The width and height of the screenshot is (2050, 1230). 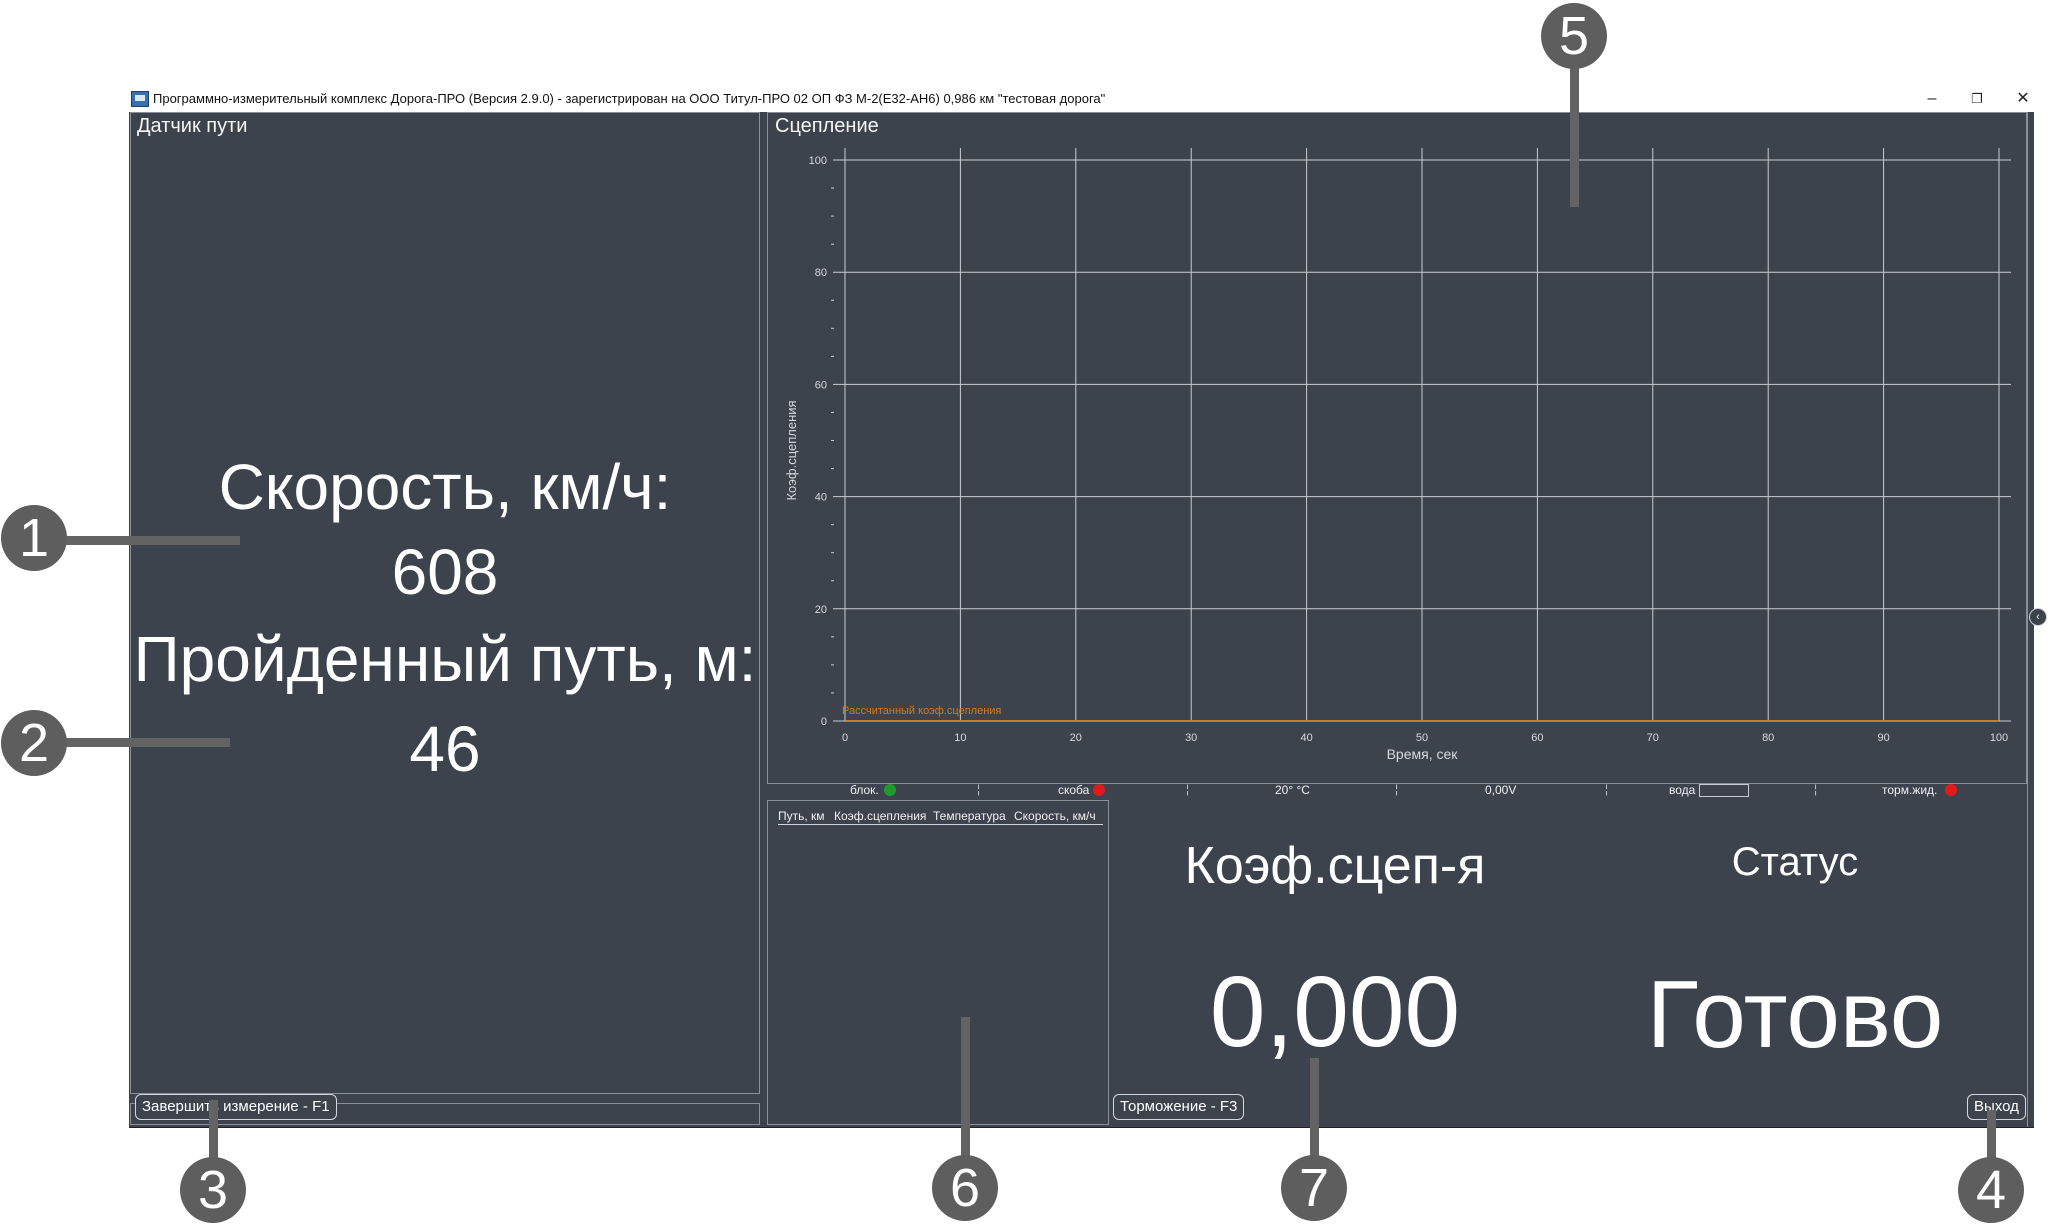 I want to click on chart-y-tick-label: 60, so click(x=821, y=385).